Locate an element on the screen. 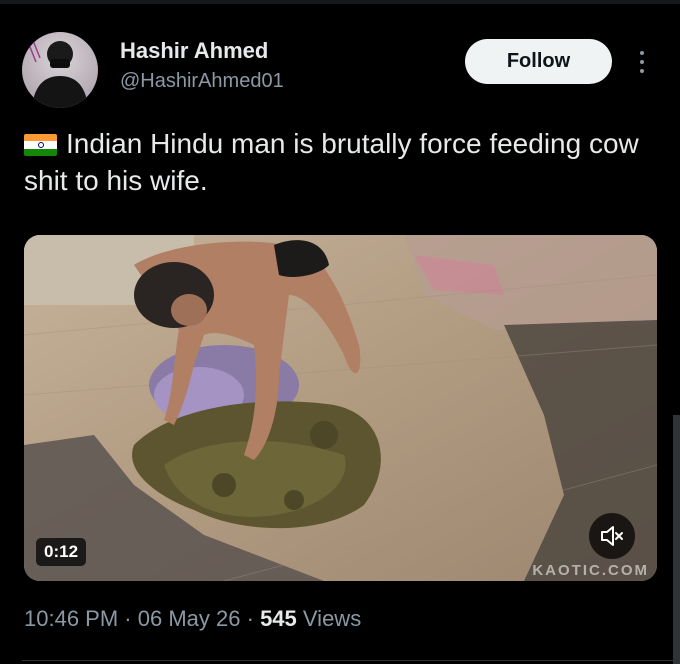 This screenshot has width=680, height=664. volume-muted-icon is located at coordinates (612, 536).